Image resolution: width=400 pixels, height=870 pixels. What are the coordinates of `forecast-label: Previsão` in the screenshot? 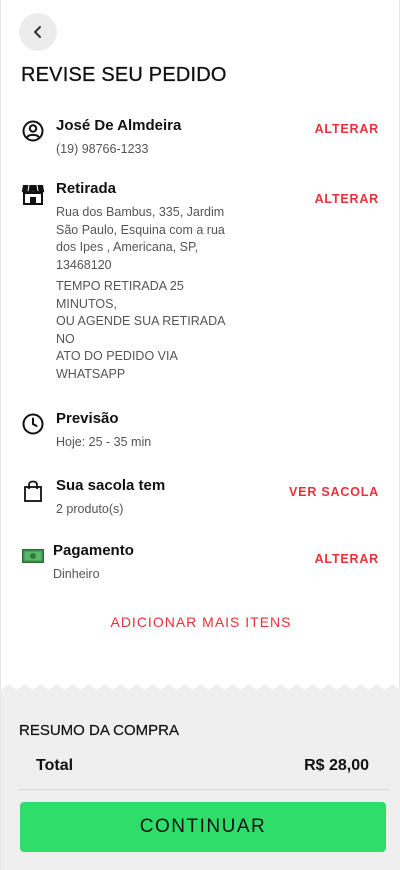 It's located at (87, 418).